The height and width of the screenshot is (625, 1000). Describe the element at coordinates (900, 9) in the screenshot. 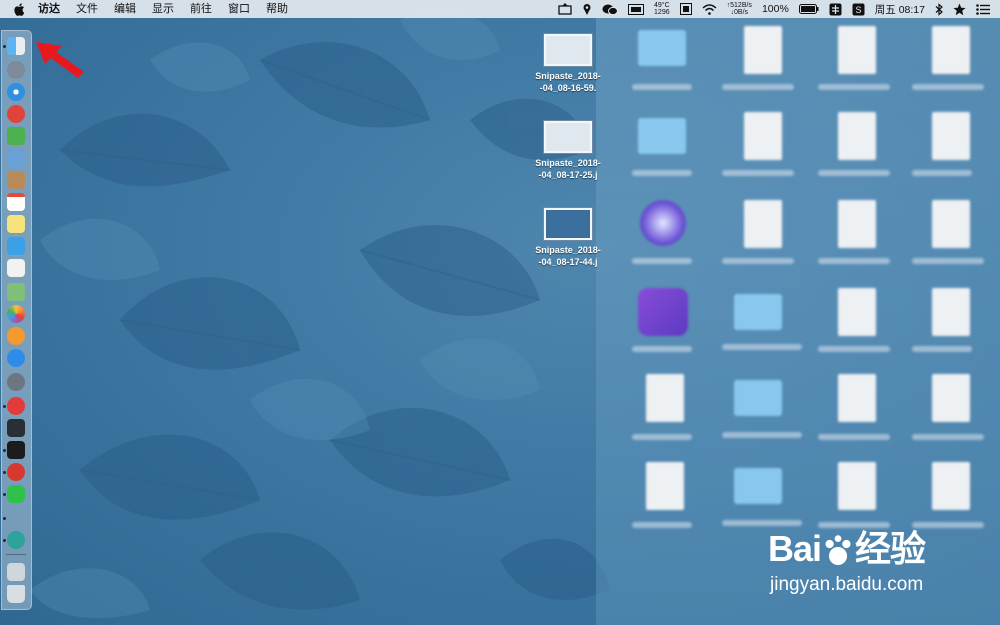

I see `clock-datetime: 周五 08:17` at that location.